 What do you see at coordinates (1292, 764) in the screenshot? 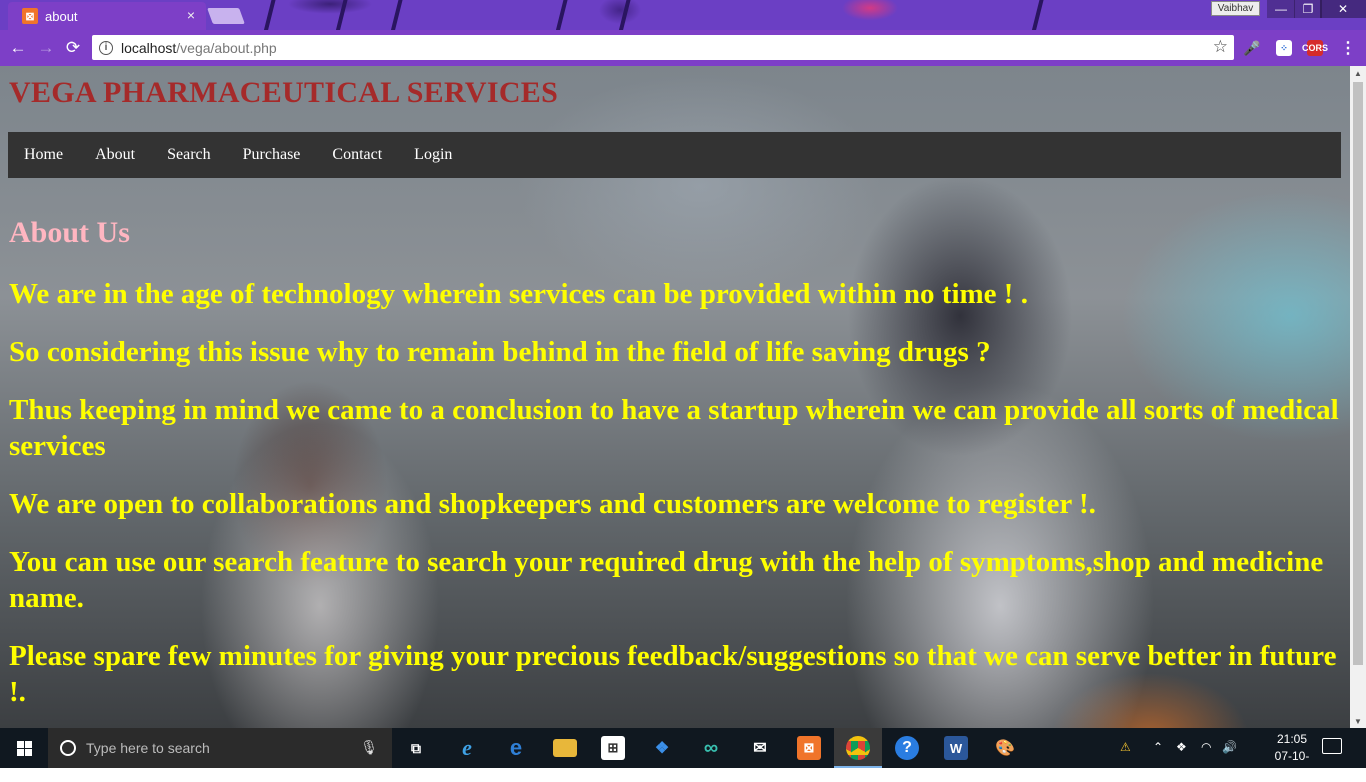
I see `clock-date: 07-10-2017` at bounding box center [1292, 764].